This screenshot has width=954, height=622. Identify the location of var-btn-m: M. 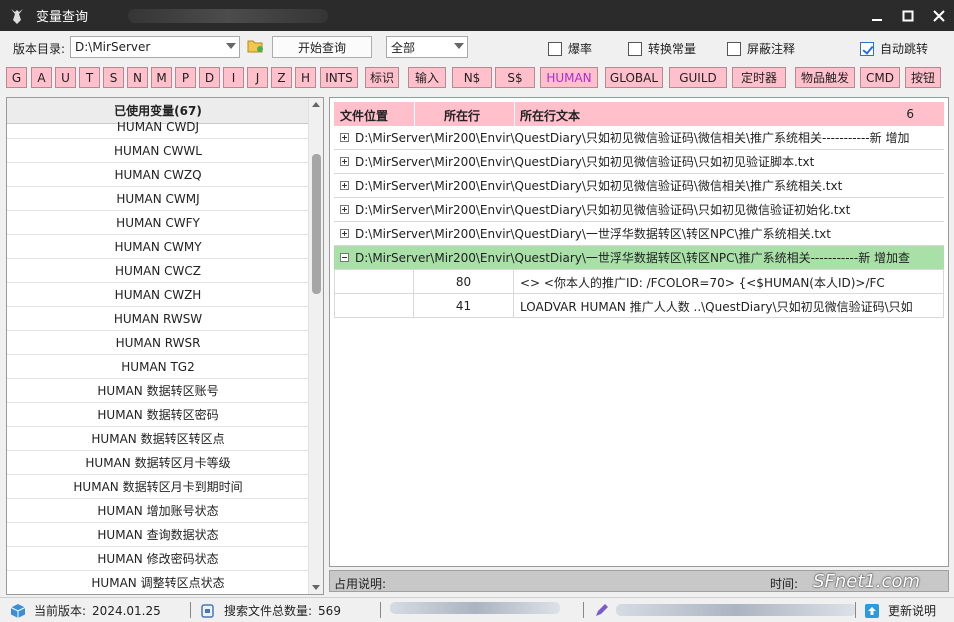
(161, 77).